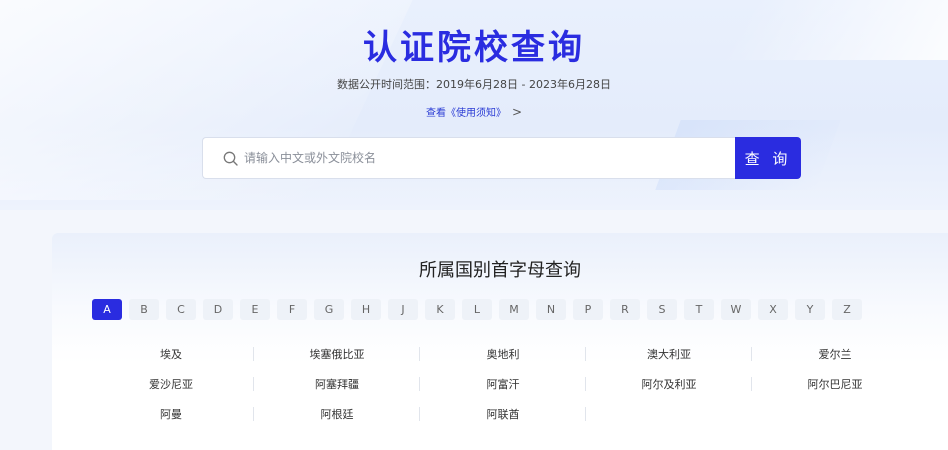  I want to click on country-item: 澳大利亚, so click(669, 354).